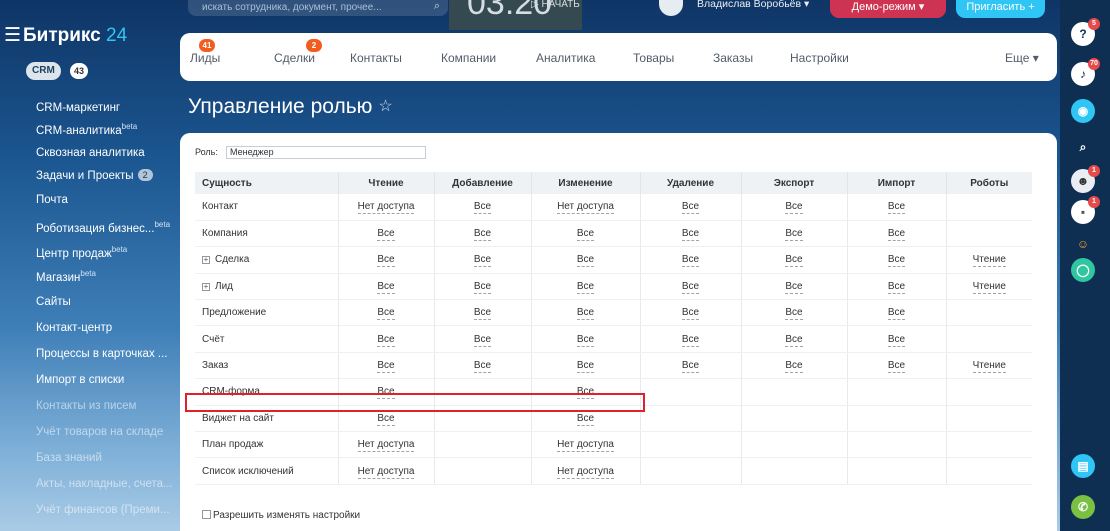  I want to click on start-workday-button: ▷ НАЧАТЬ, so click(555, 5).